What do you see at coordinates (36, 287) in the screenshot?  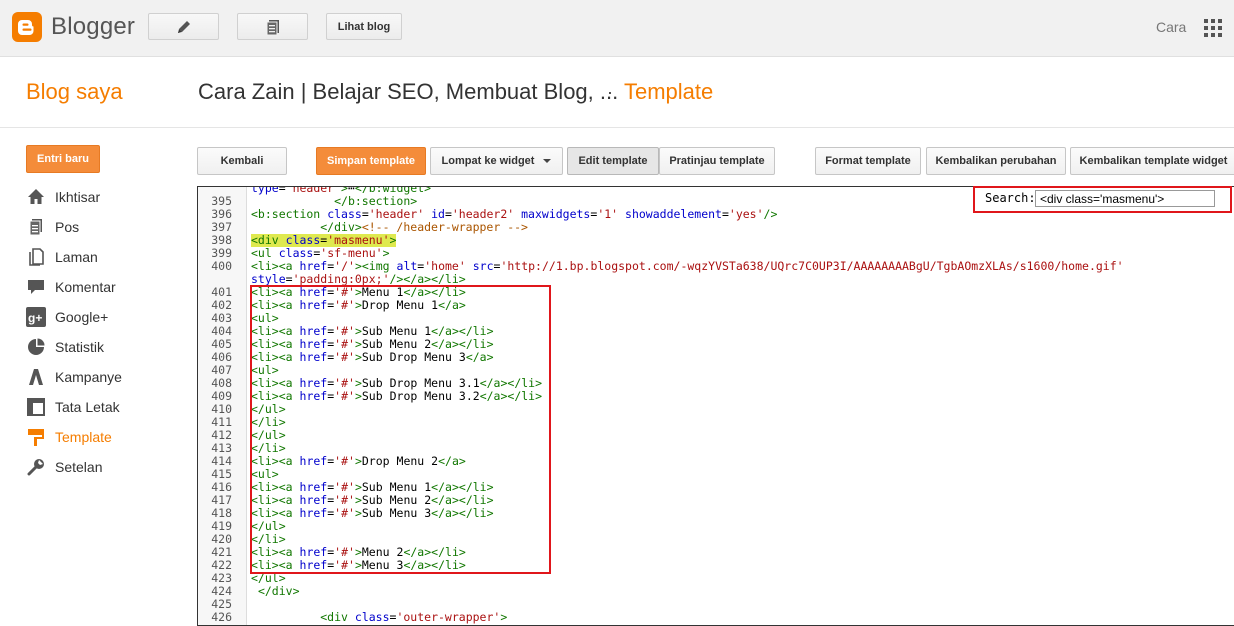 I see `comment-icon` at bounding box center [36, 287].